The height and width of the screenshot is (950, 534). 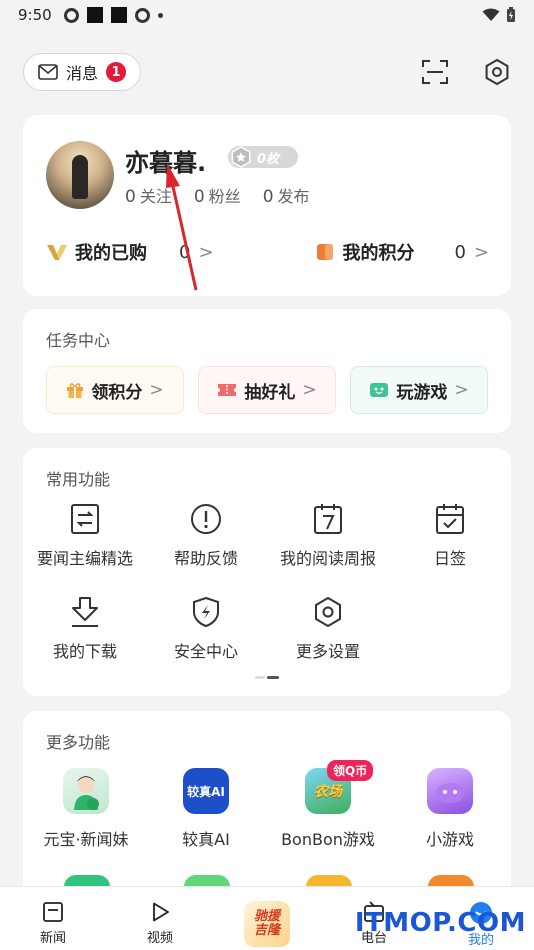 I want to click on editor-pick-icon, so click(x=85, y=519).